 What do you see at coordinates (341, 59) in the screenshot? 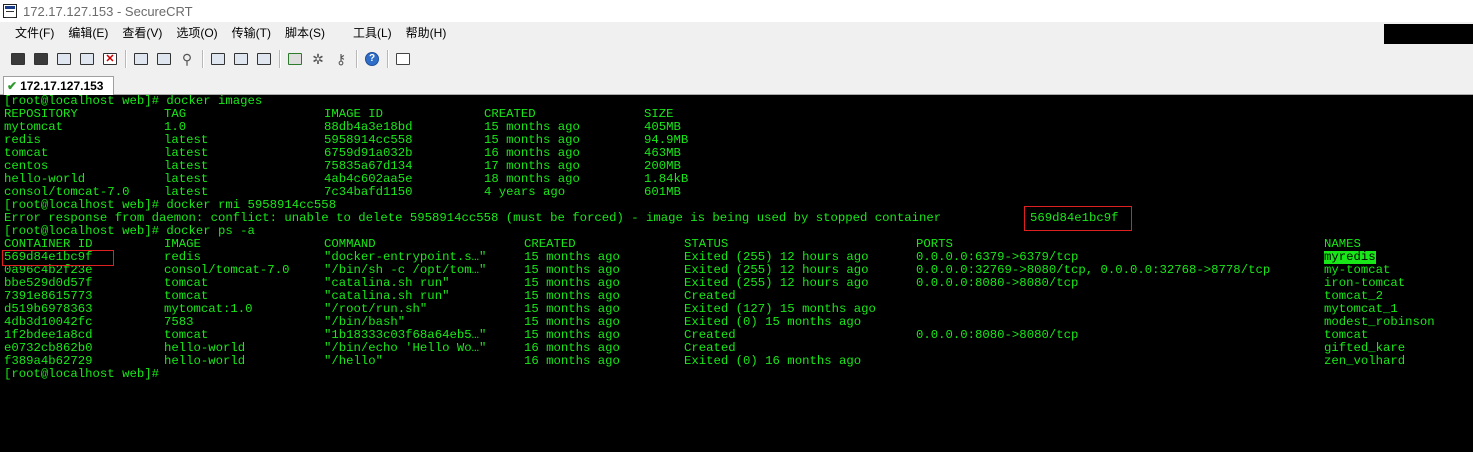
I see `key-icon: ⚷` at bounding box center [341, 59].